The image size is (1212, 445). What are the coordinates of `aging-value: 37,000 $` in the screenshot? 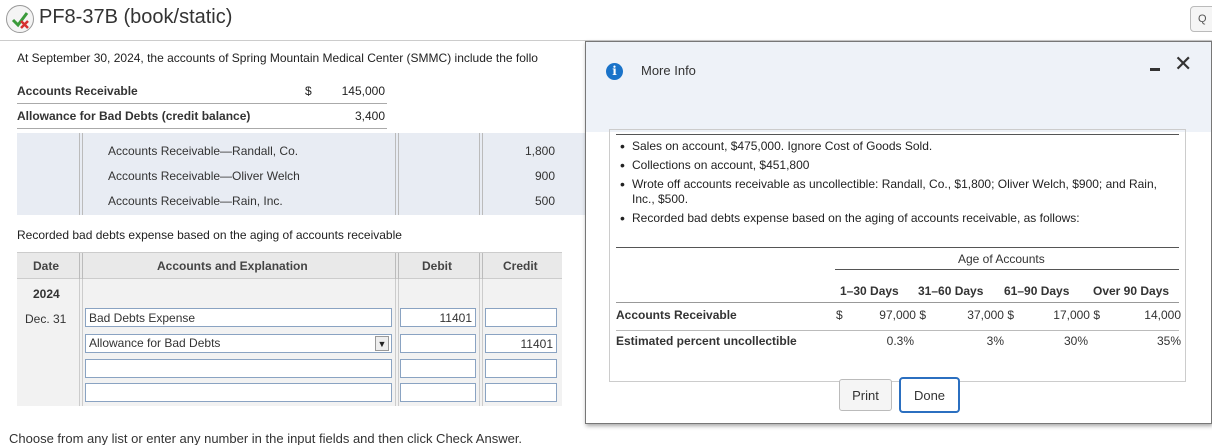 It's located at (990, 315).